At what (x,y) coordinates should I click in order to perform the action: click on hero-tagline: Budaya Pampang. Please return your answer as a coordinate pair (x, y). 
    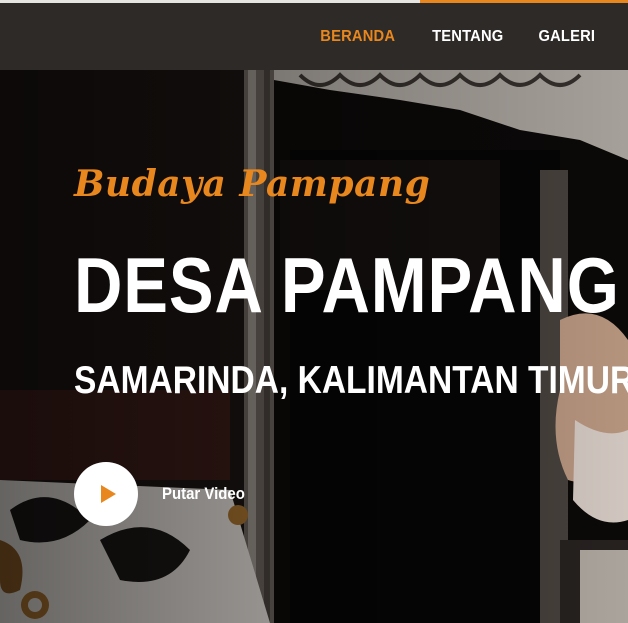
    Looking at the image, I should click on (252, 184).